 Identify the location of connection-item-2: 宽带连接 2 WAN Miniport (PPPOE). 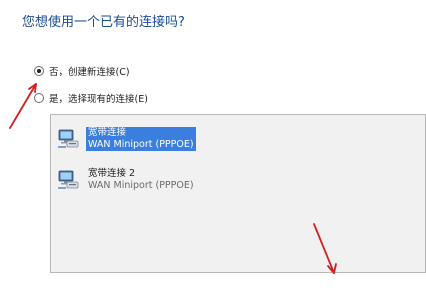
(126, 180).